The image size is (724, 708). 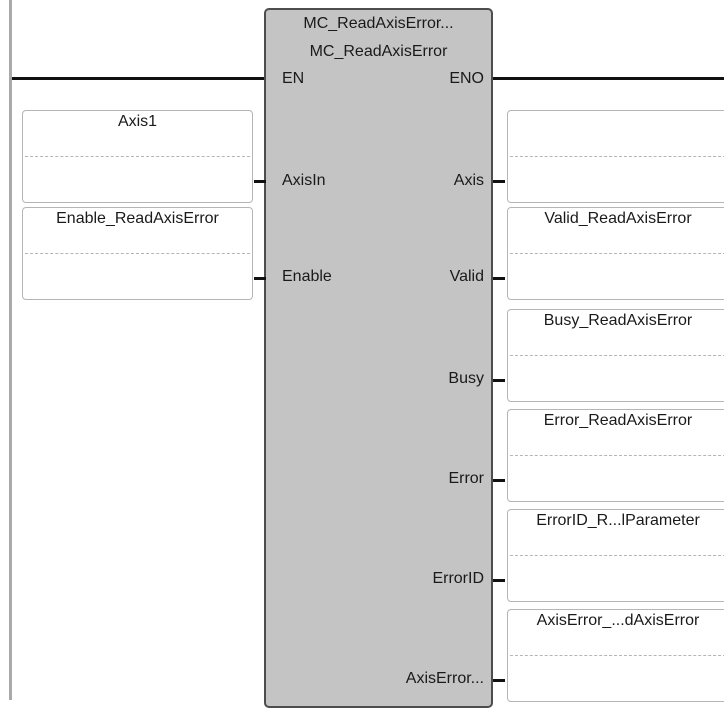 What do you see at coordinates (138, 78) in the screenshot?
I see `en-power-line` at bounding box center [138, 78].